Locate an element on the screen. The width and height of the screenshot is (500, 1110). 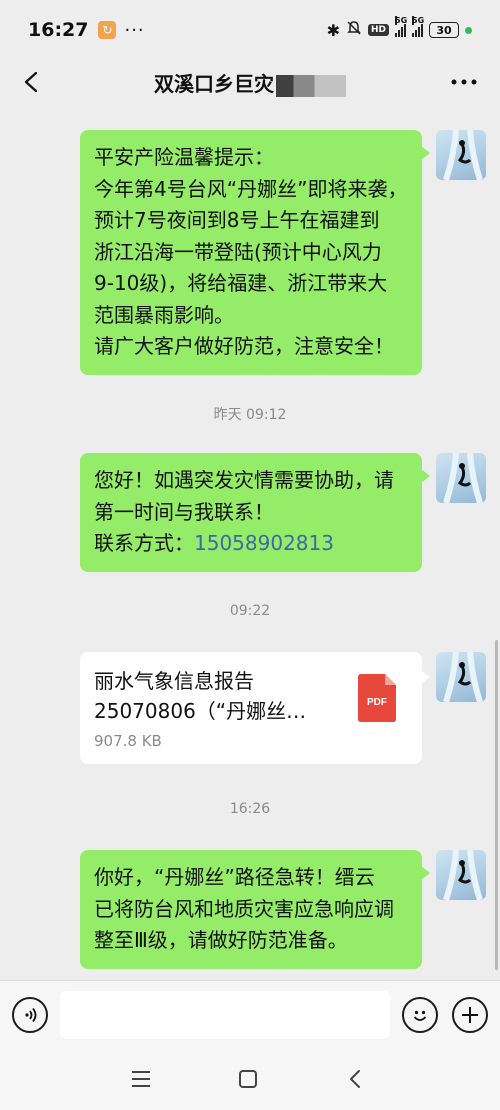
file-name-line-1: 丽水气象信息报告 is located at coordinates (174, 681).